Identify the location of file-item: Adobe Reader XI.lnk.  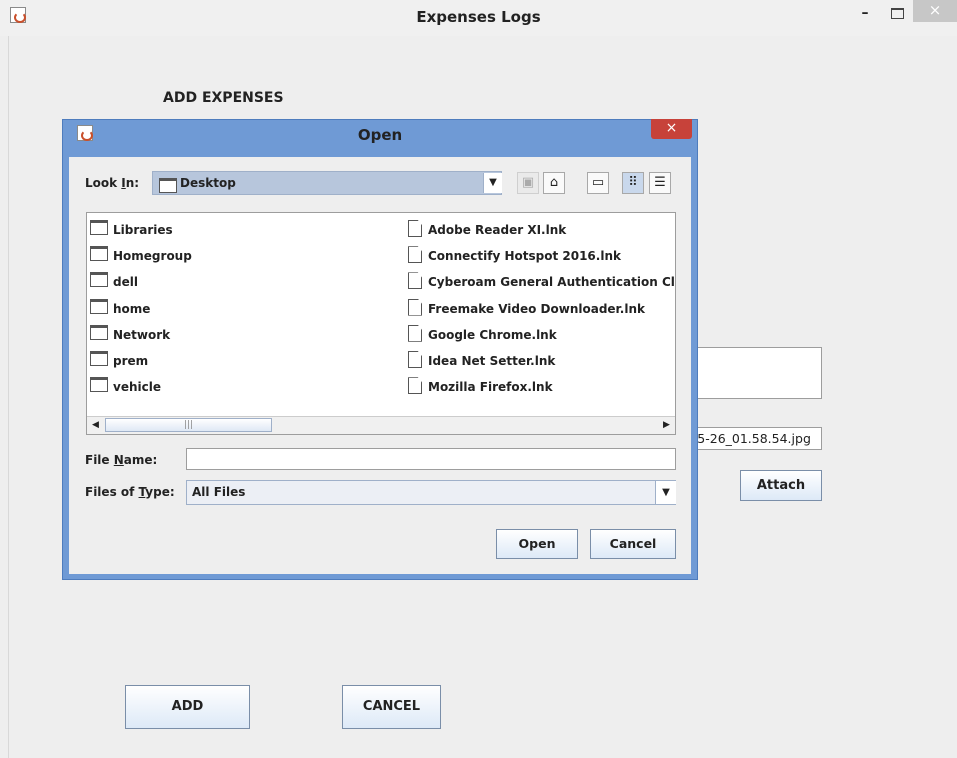
(486, 229).